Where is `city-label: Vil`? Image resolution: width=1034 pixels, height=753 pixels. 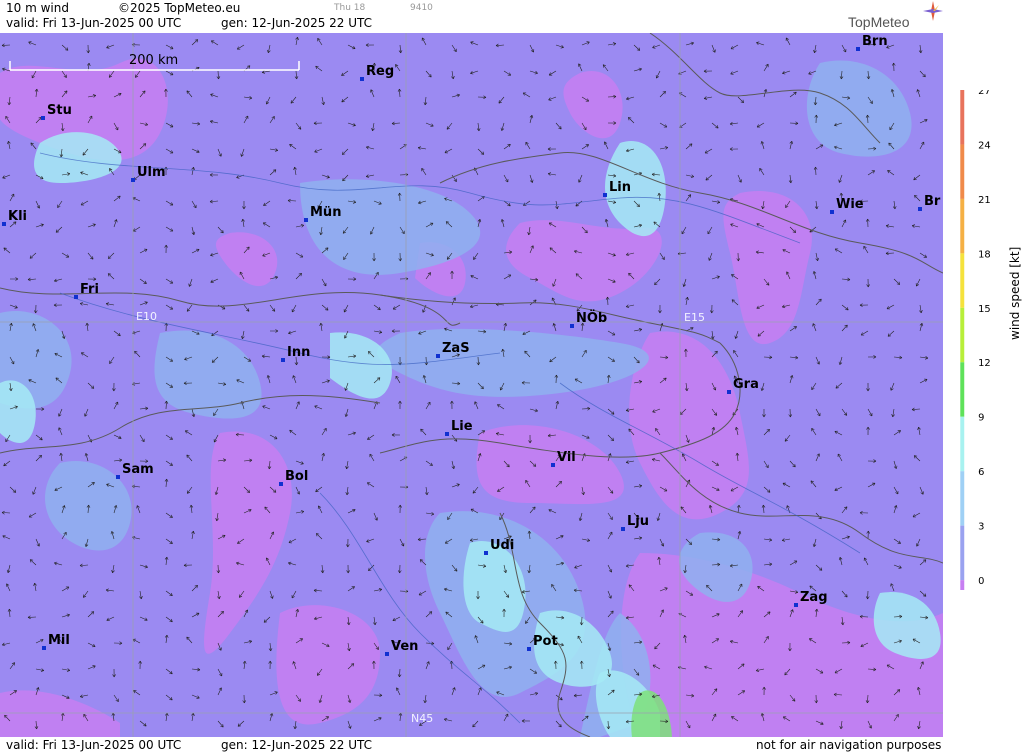 city-label: Vil is located at coordinates (566, 457).